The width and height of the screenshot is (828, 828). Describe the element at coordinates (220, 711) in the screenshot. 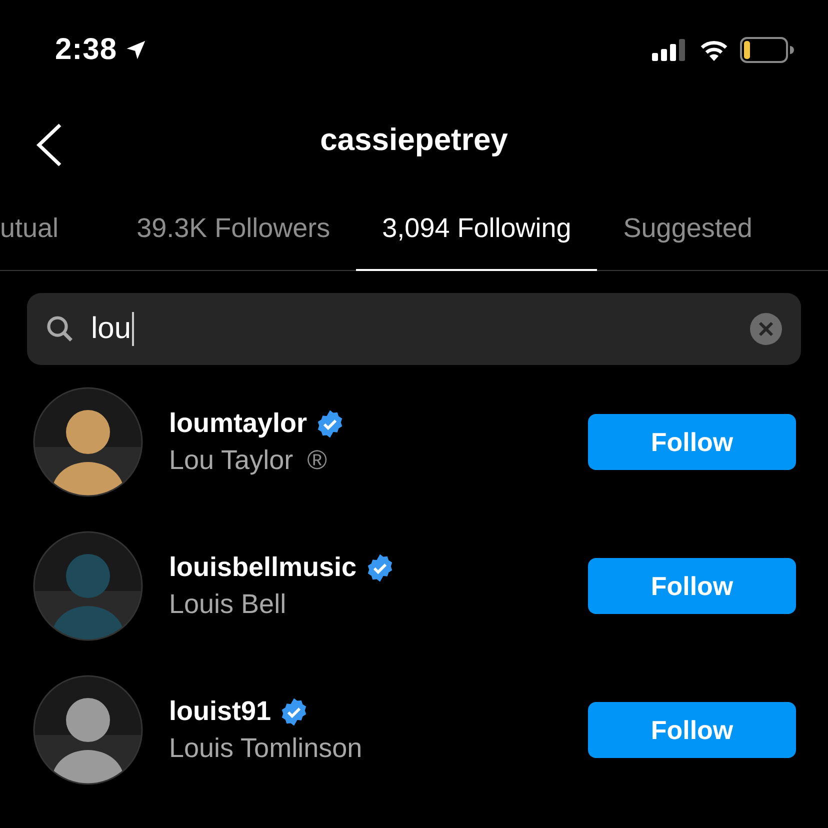

I see `username: louist91` at that location.